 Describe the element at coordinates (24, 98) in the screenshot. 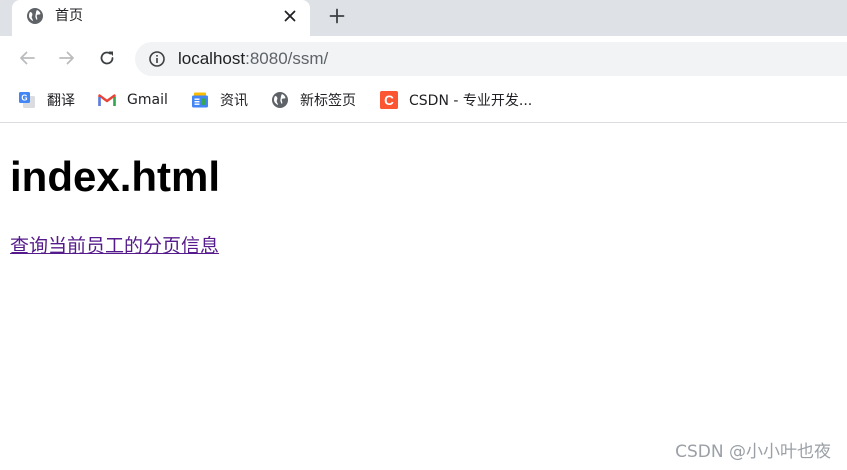

I see `svg-text: G` at that location.